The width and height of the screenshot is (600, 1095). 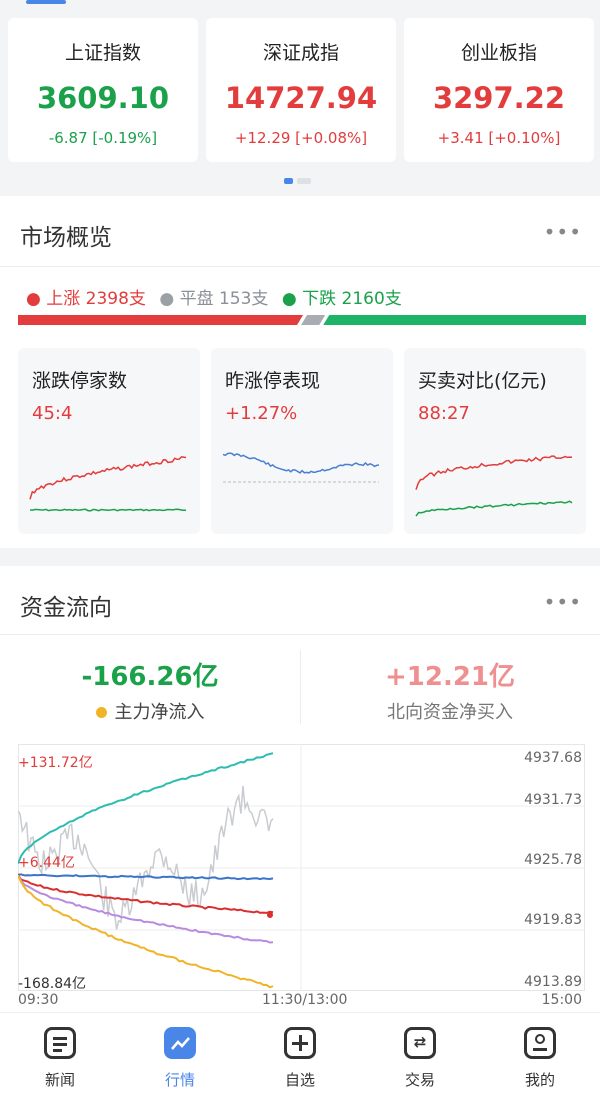 I want to click on right-axis-label: 4931.73, so click(x=553, y=800).